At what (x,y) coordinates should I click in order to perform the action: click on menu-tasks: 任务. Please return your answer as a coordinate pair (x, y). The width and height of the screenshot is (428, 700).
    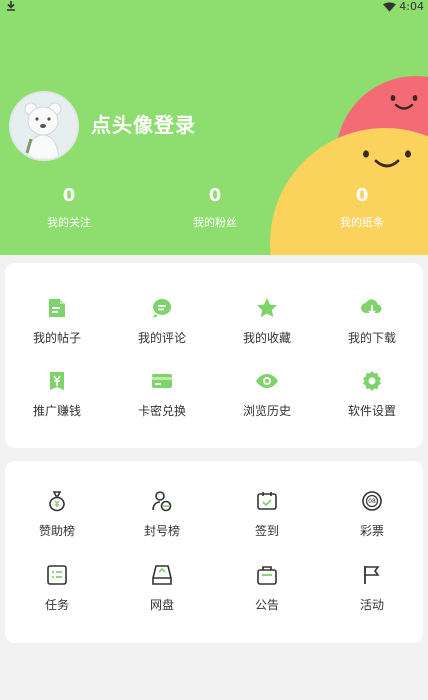
    Looking at the image, I should click on (57, 588).